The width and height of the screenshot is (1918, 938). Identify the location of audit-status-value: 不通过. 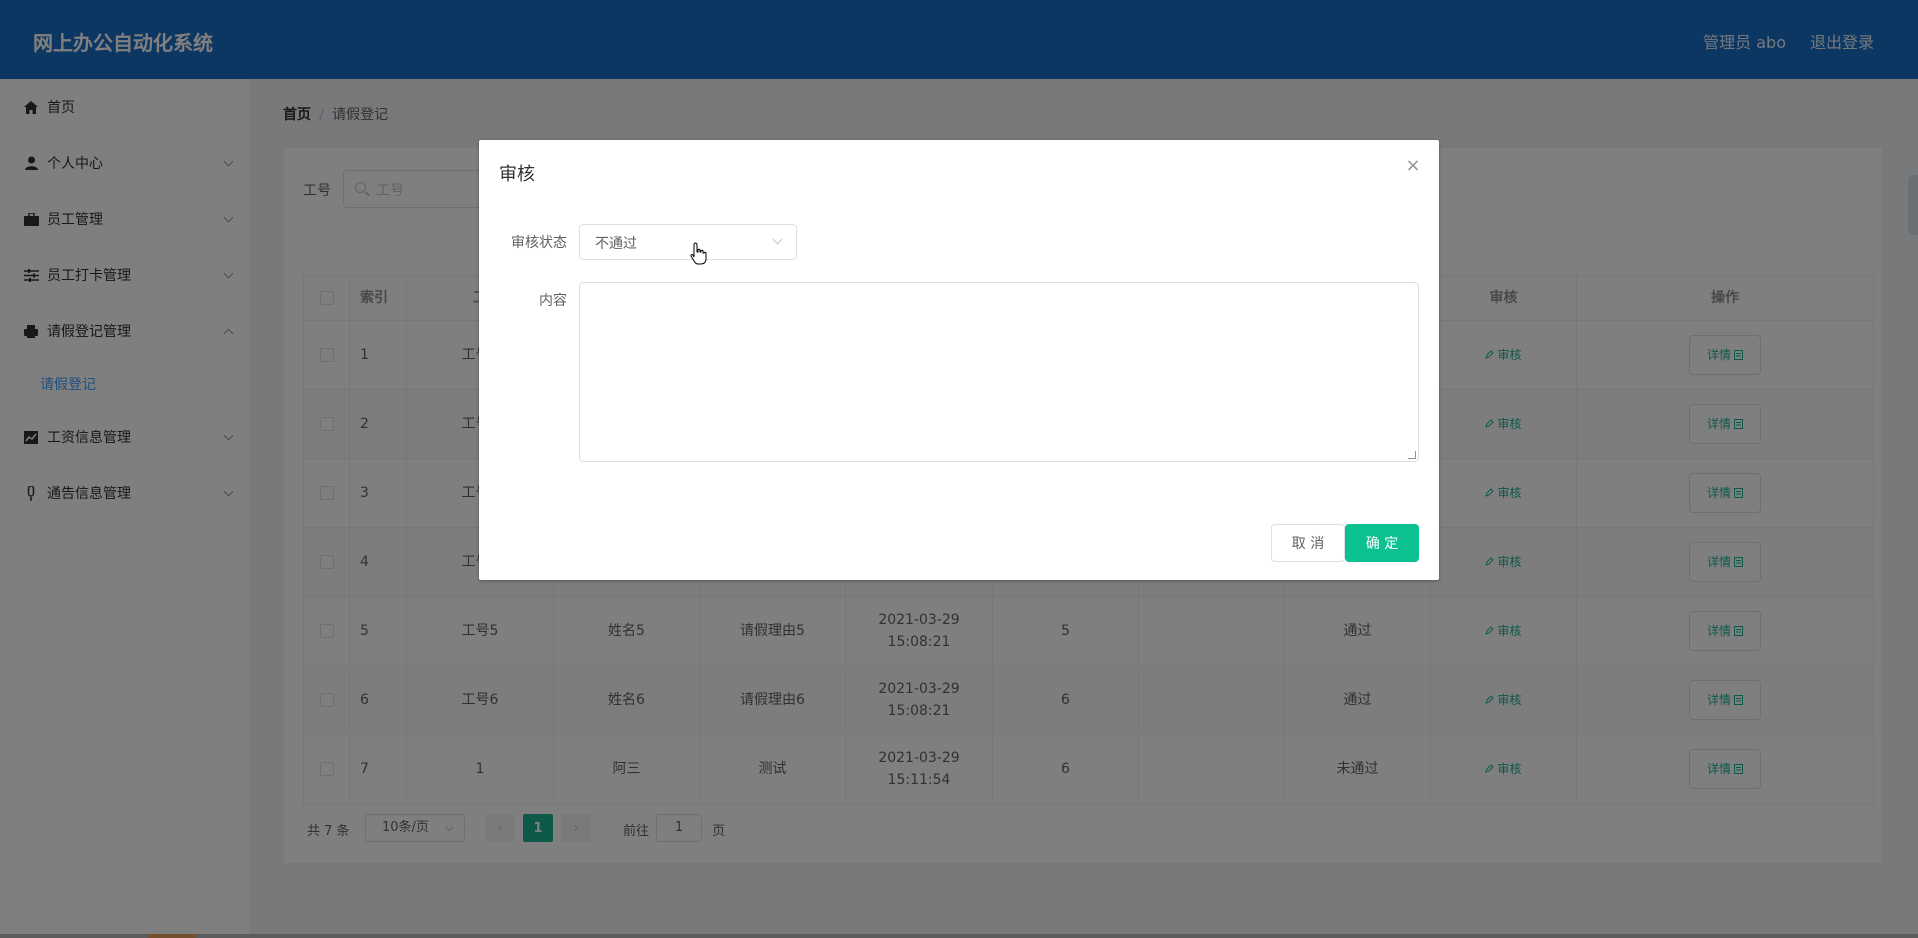
(616, 244).